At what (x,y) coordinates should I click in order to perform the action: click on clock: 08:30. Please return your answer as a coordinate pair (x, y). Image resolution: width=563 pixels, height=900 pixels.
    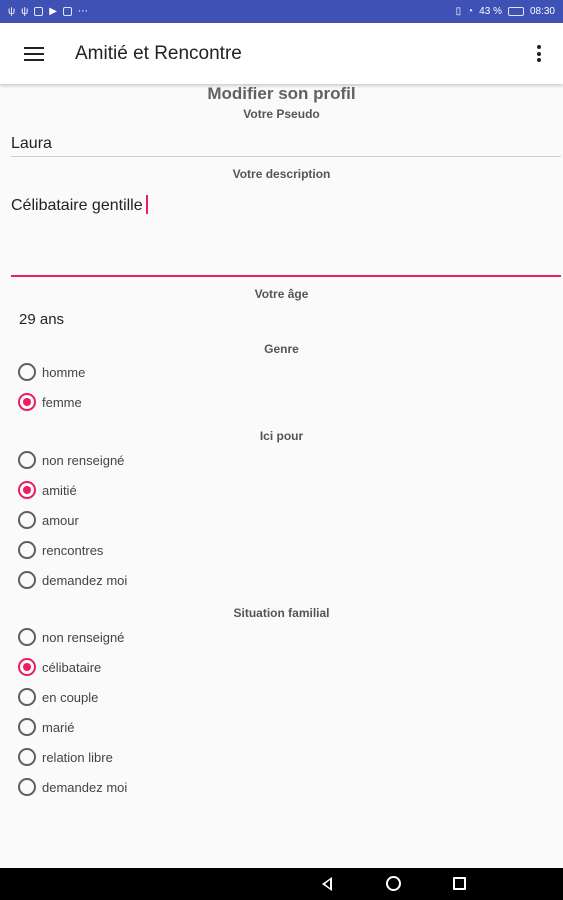
    Looking at the image, I should click on (542, 11).